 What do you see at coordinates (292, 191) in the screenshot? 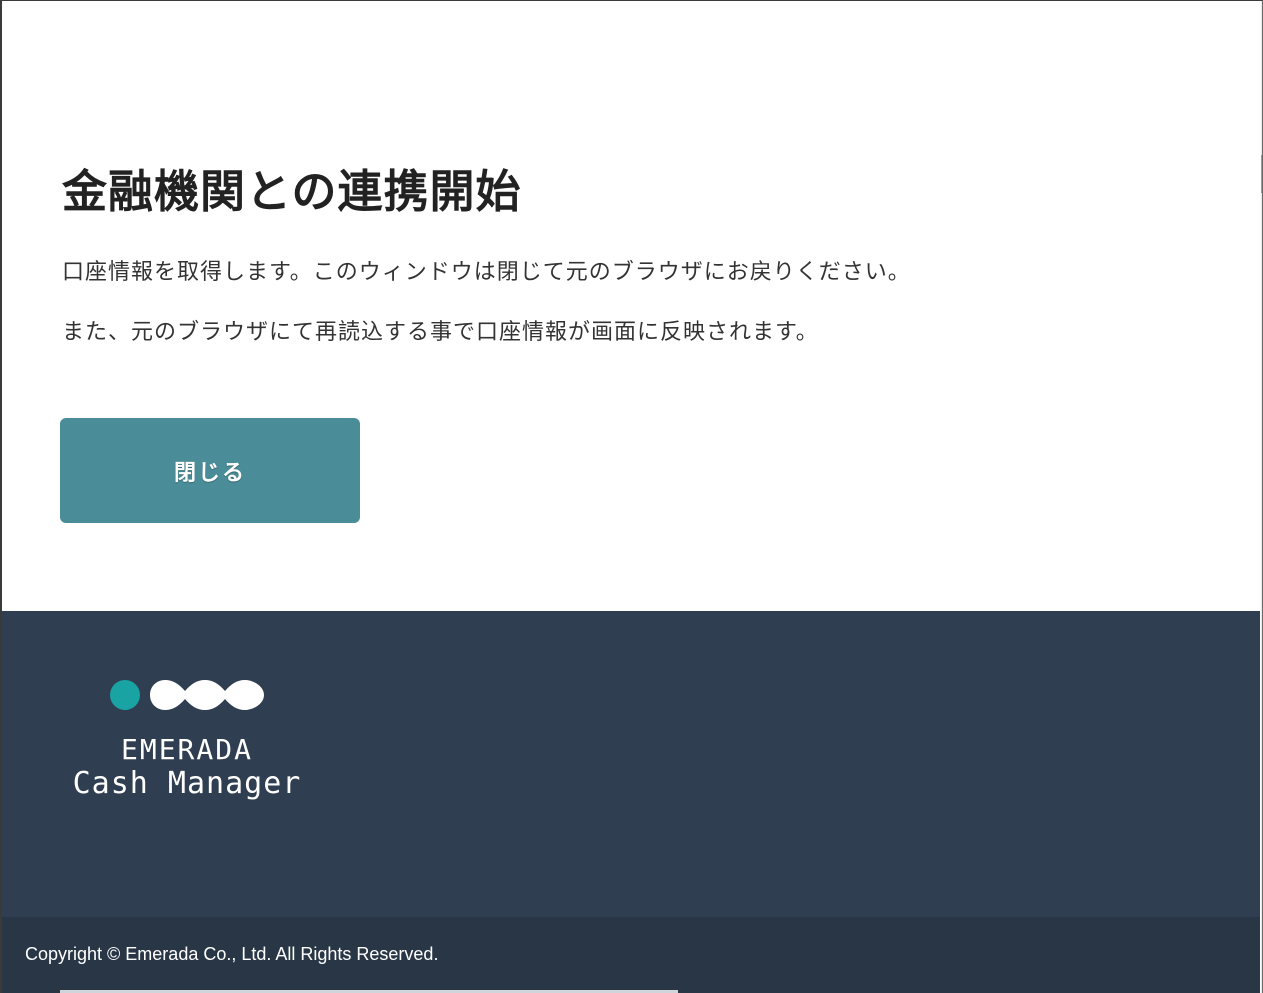
I see `page-title: 金融機関との連携開始` at bounding box center [292, 191].